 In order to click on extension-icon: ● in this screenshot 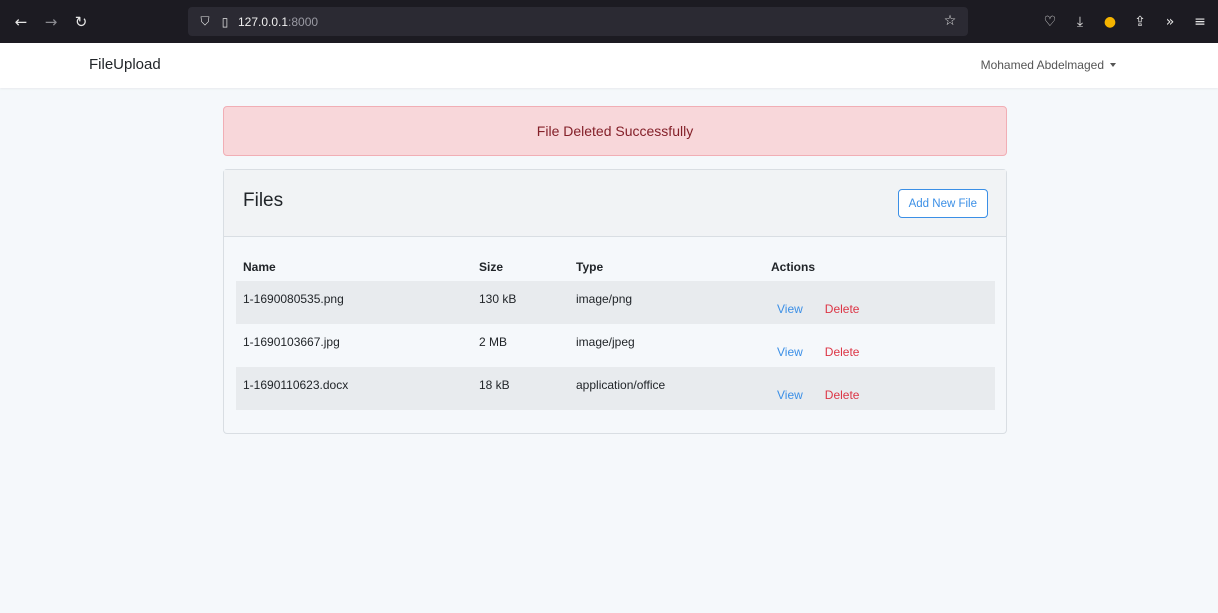, I will do `click(1110, 22)`.